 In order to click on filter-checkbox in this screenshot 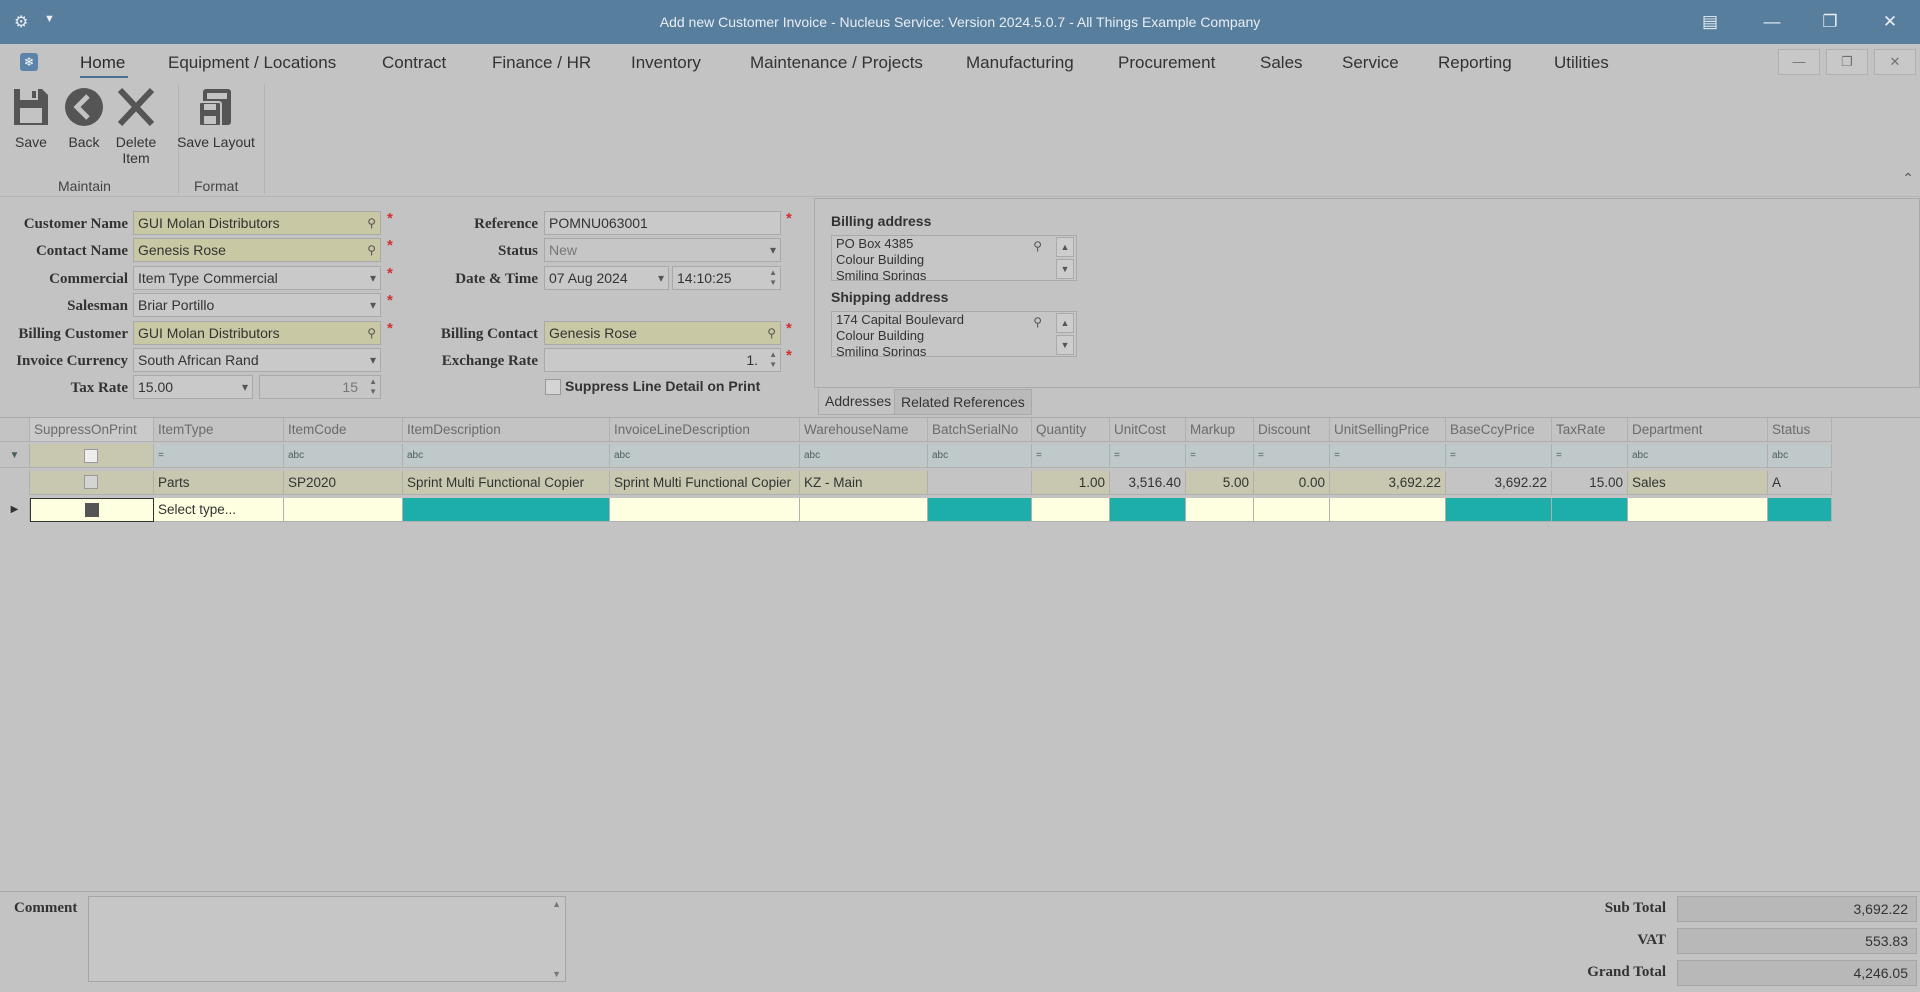, I will do `click(91, 456)`.